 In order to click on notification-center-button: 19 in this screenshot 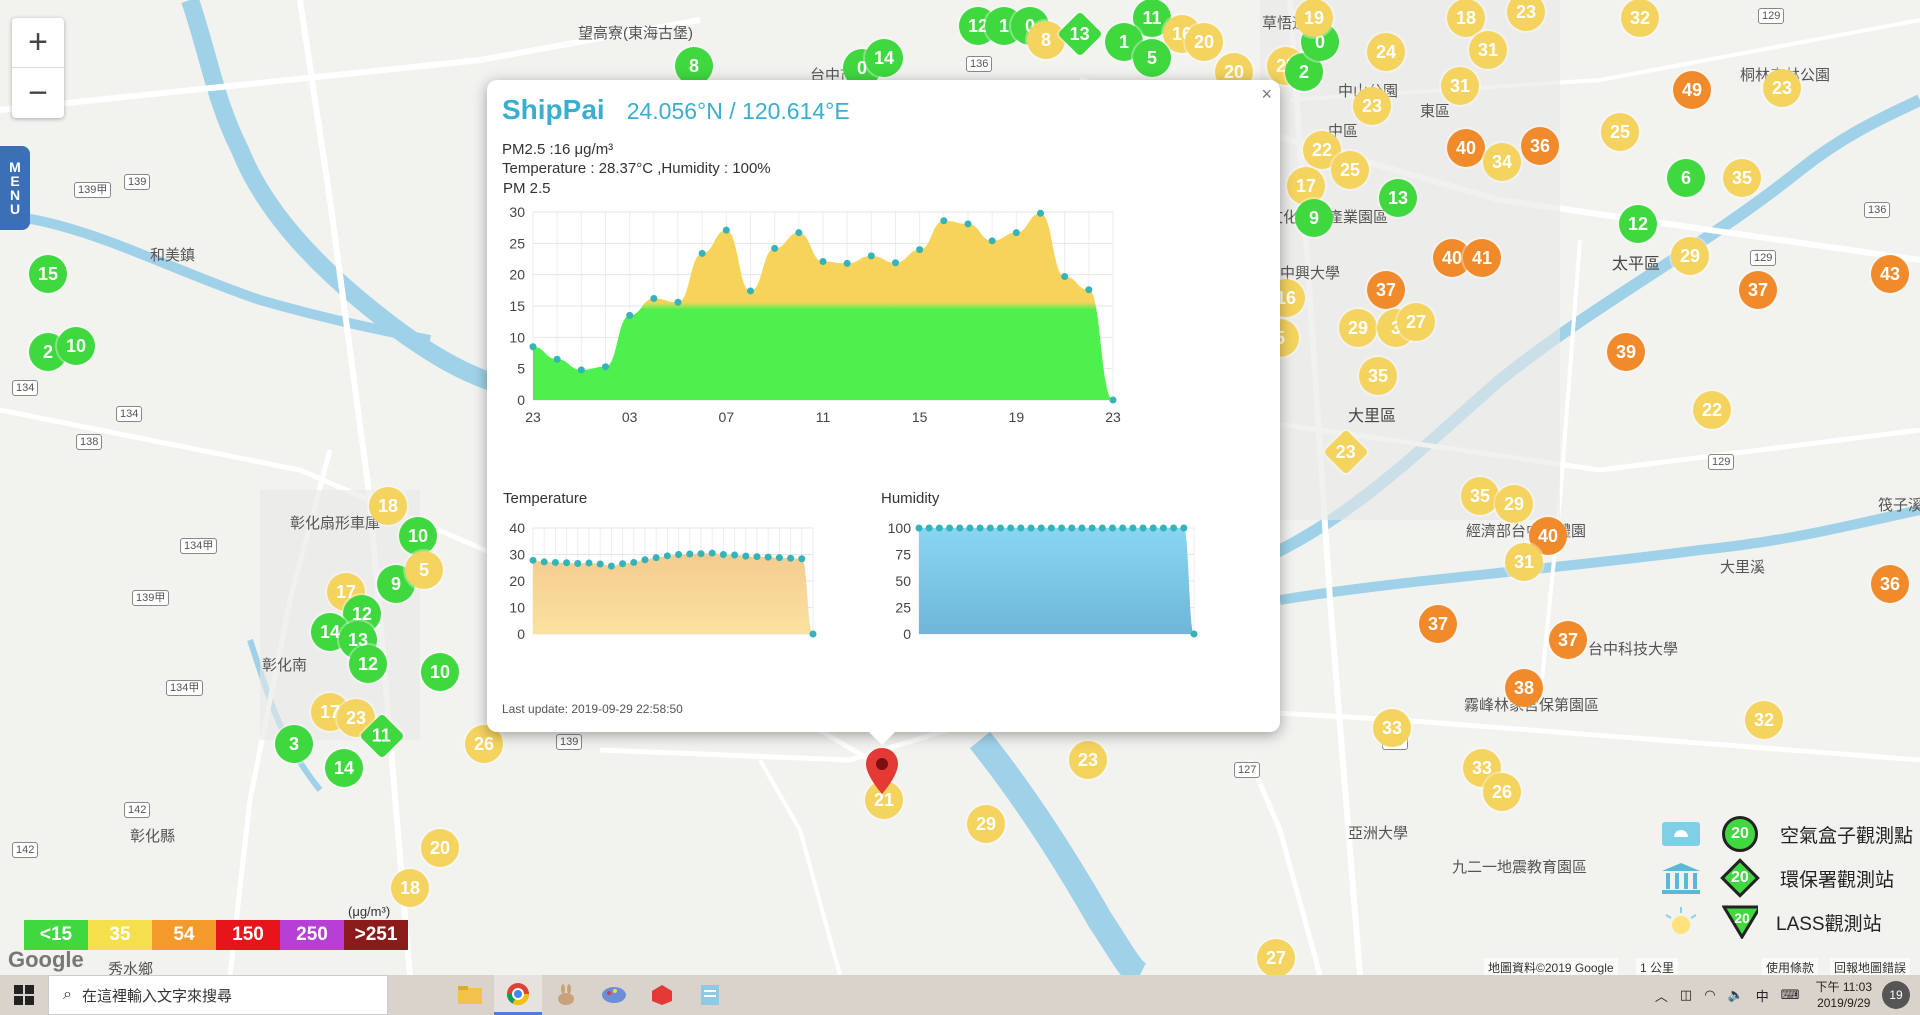, I will do `click(1896, 995)`.